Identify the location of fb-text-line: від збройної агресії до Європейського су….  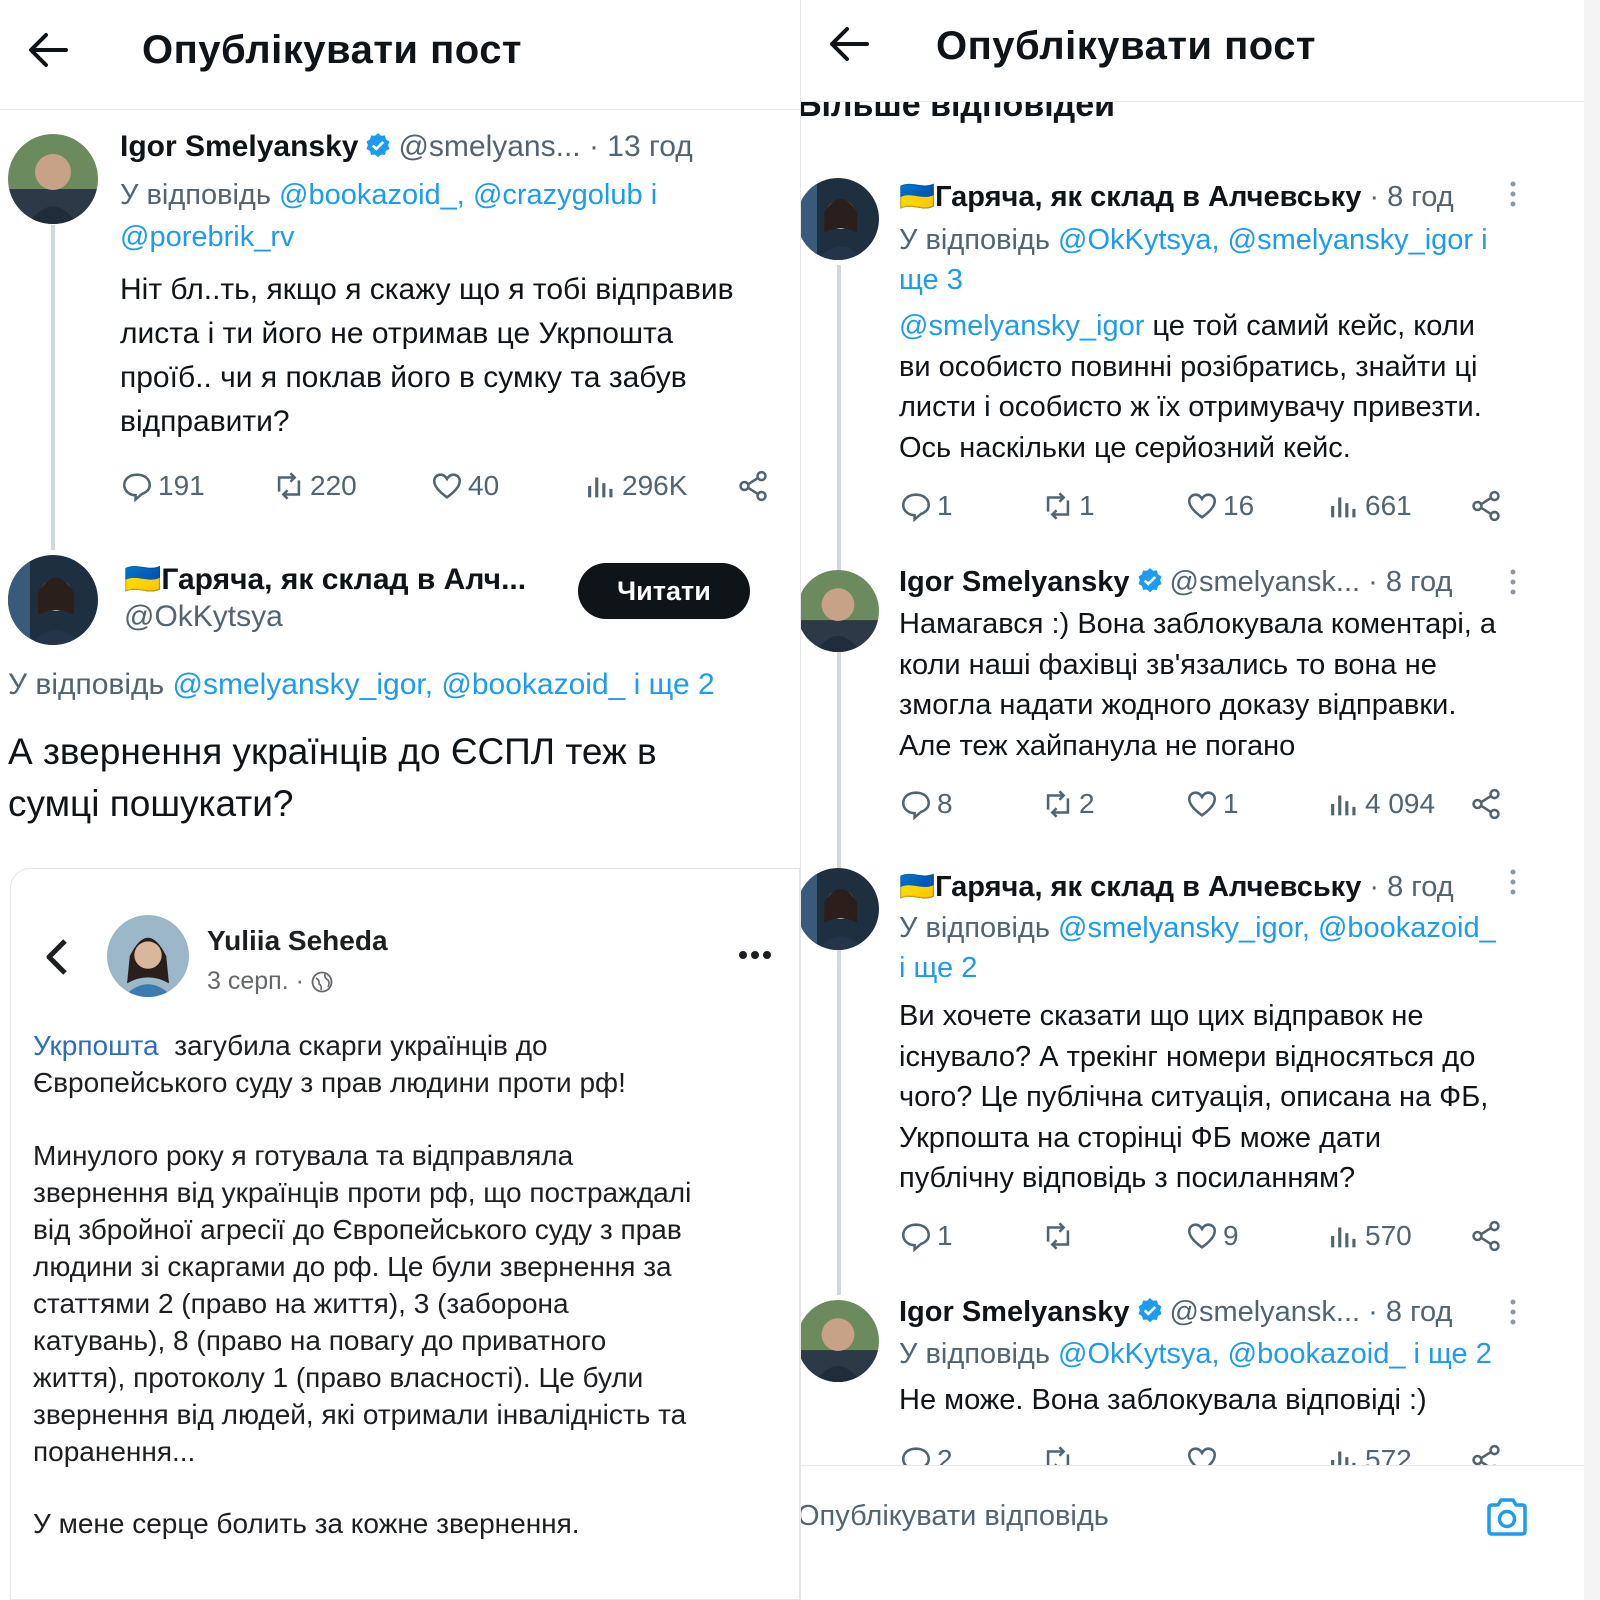
(357, 1229).